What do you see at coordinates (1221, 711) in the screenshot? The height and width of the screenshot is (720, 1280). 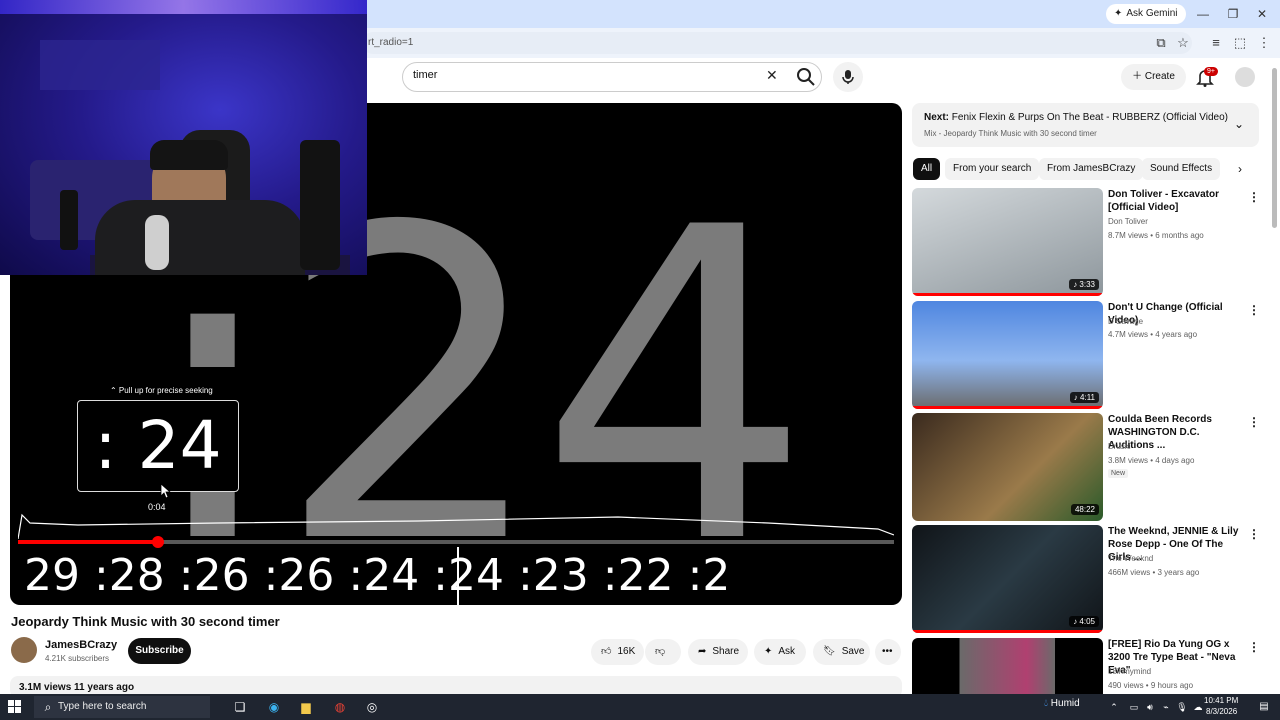 I see `taskbar-clock-date: 8/3/2026` at bounding box center [1221, 711].